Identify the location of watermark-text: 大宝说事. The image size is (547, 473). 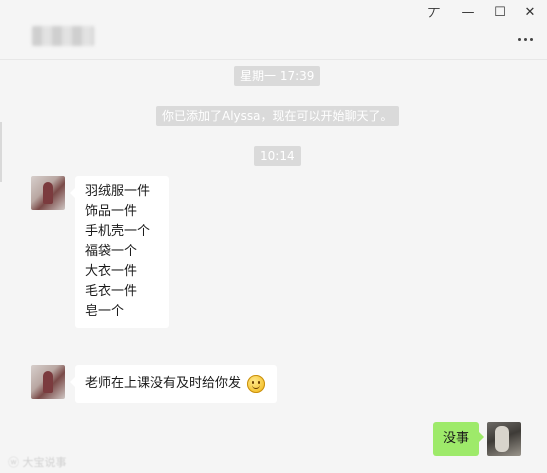
(44, 462).